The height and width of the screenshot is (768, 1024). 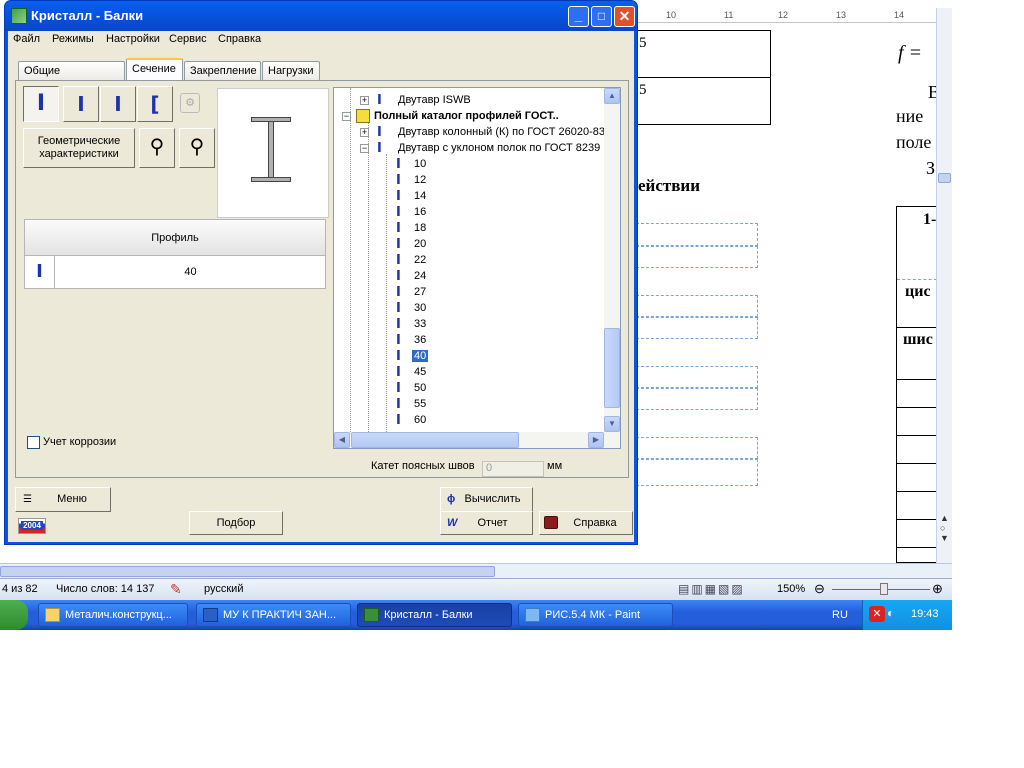 I want to click on spelling-icon: ✎, so click(x=176, y=589).